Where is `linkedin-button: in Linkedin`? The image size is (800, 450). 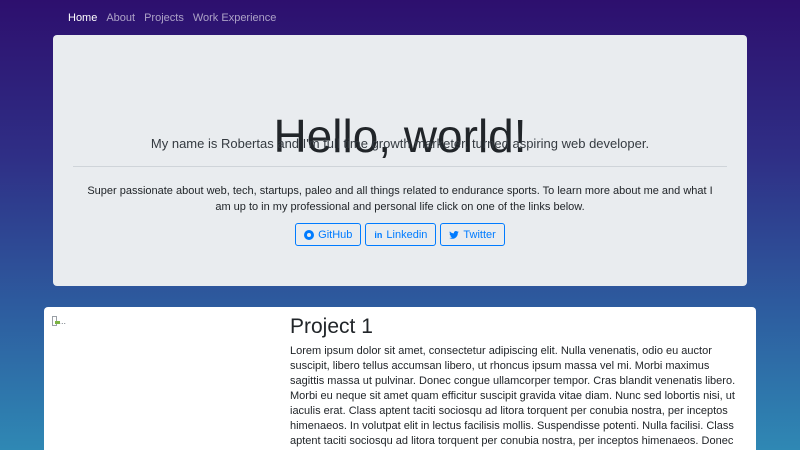
linkedin-button: in Linkedin is located at coordinates (401, 234).